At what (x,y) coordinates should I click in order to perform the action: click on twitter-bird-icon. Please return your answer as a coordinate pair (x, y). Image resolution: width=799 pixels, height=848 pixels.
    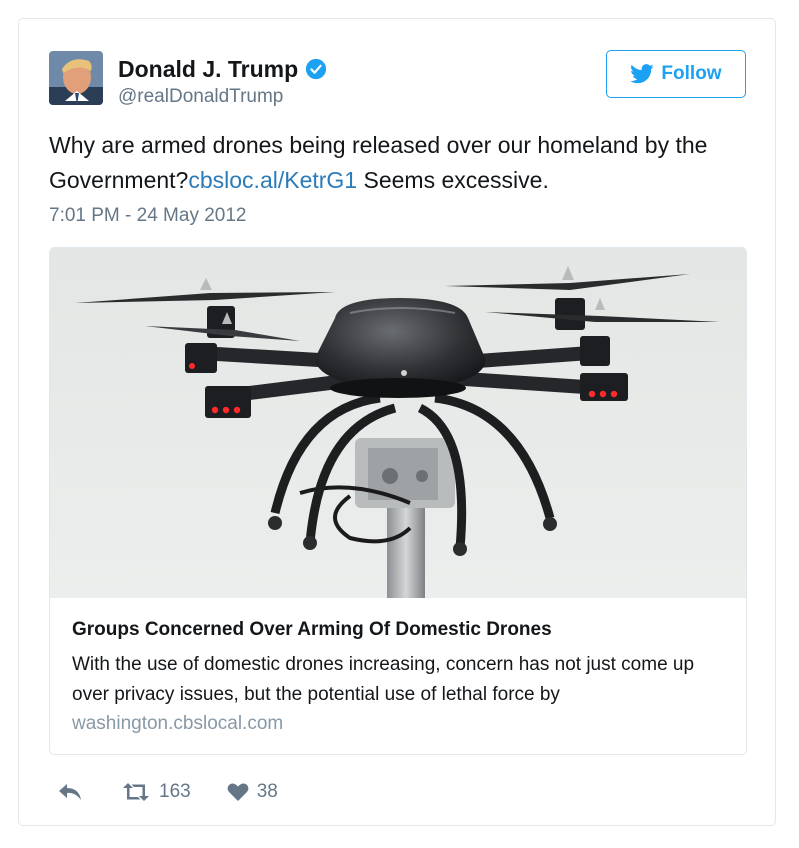
    Looking at the image, I should click on (642, 74).